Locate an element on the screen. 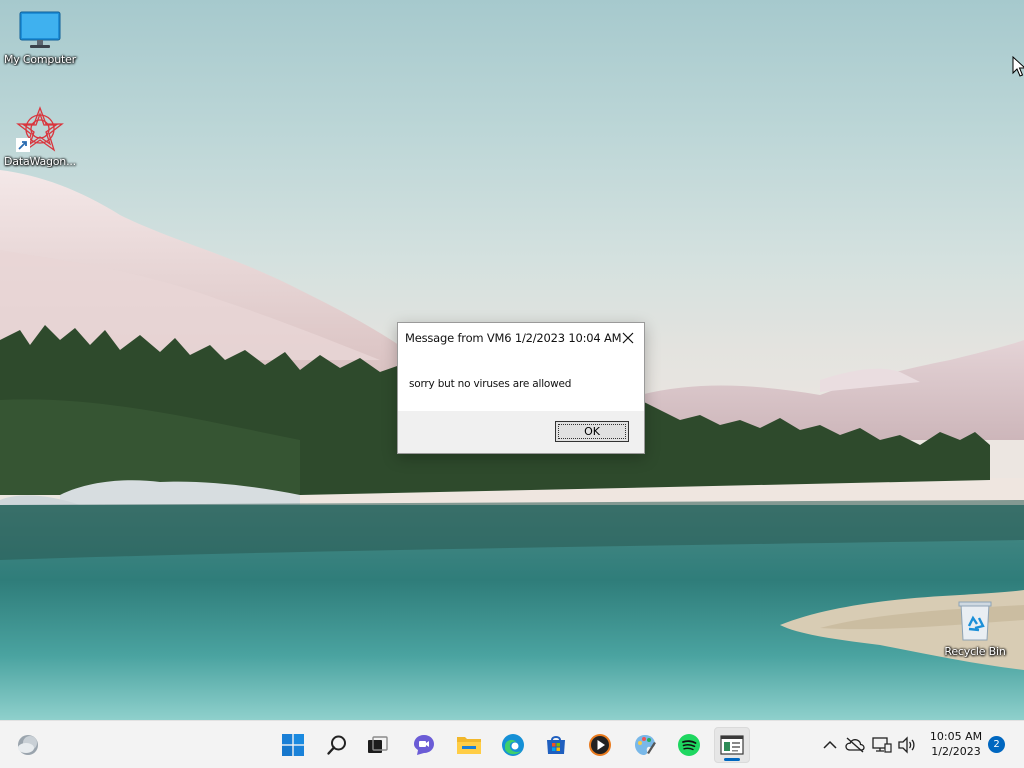 Image resolution: width=1024 pixels, height=768 pixels. monitor-icon is located at coordinates (40, 29).